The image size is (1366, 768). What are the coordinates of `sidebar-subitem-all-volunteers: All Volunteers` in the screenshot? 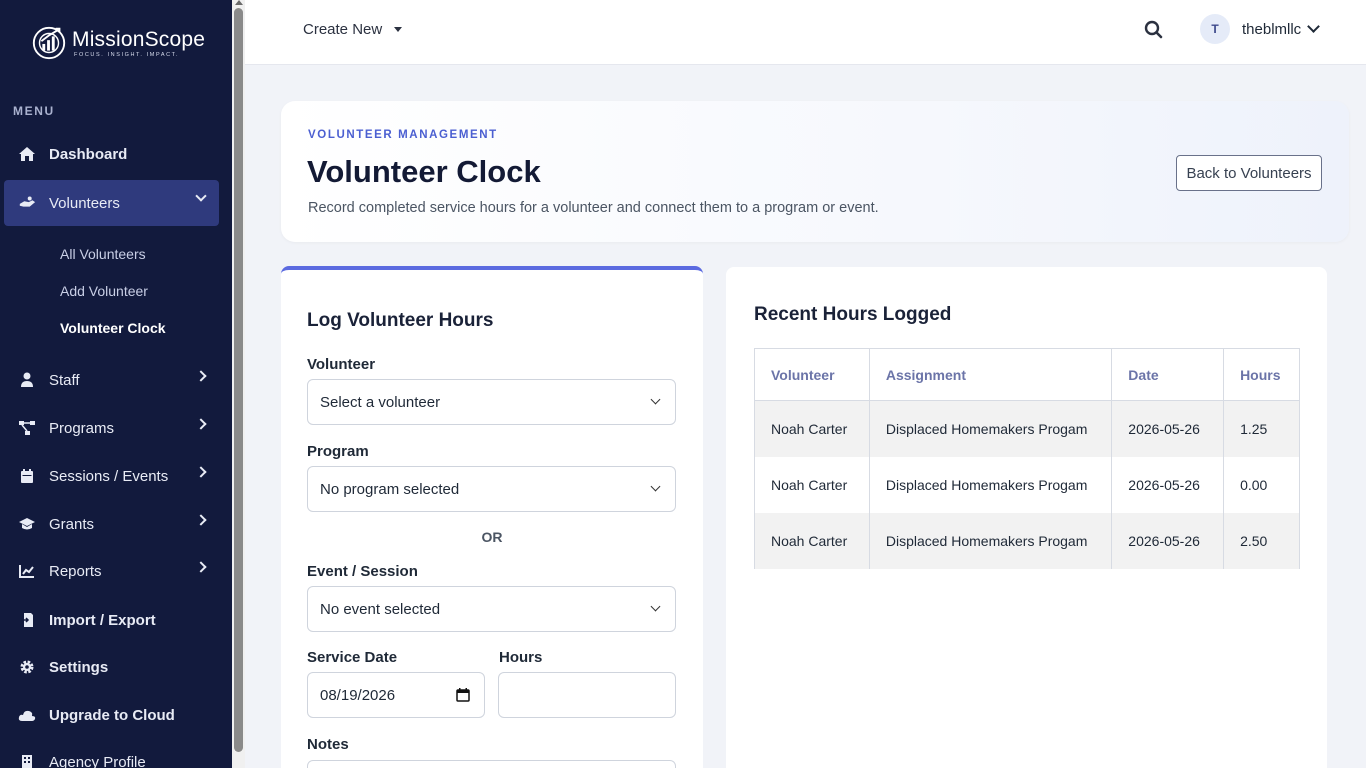 It's located at (103, 254).